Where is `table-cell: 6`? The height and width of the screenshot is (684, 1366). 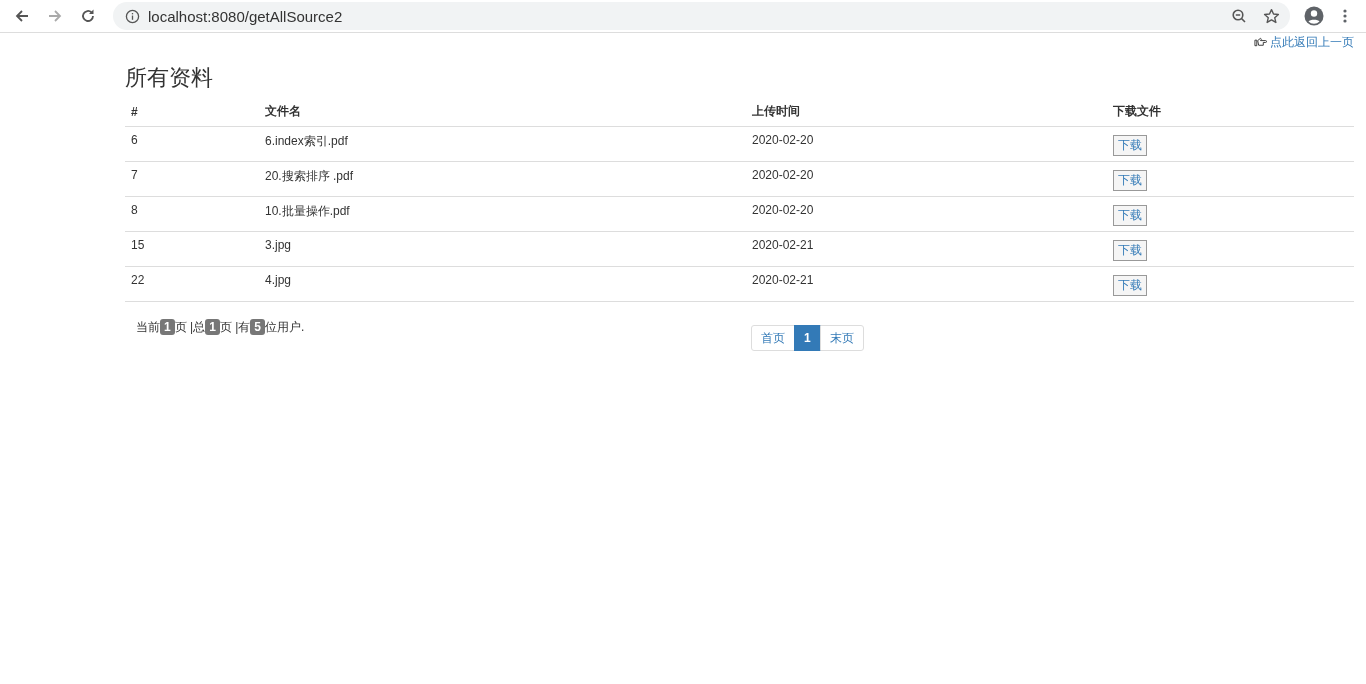
table-cell: 6 is located at coordinates (134, 140).